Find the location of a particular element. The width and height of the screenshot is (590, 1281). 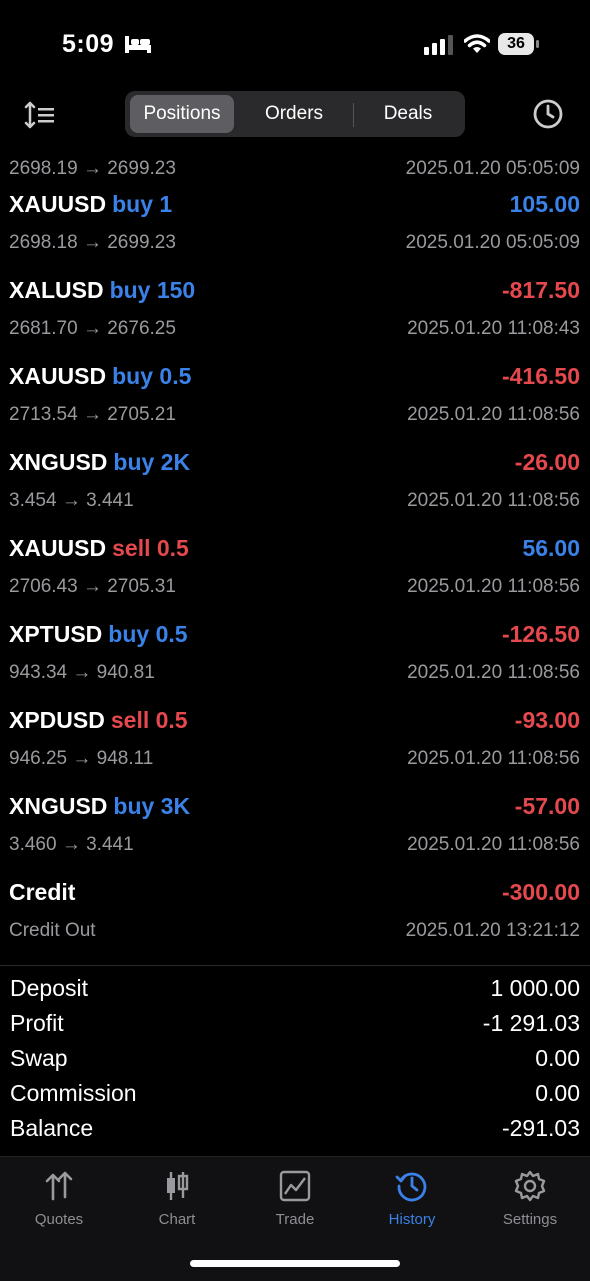

summary-label: Deposit is located at coordinates (49, 988).